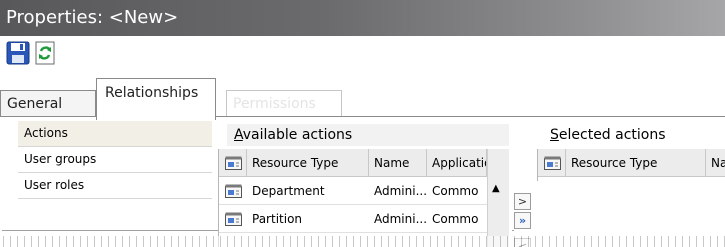 The height and width of the screenshot is (247, 725). I want to click on grid-header-row: Resource Type Nam, so click(631, 163).